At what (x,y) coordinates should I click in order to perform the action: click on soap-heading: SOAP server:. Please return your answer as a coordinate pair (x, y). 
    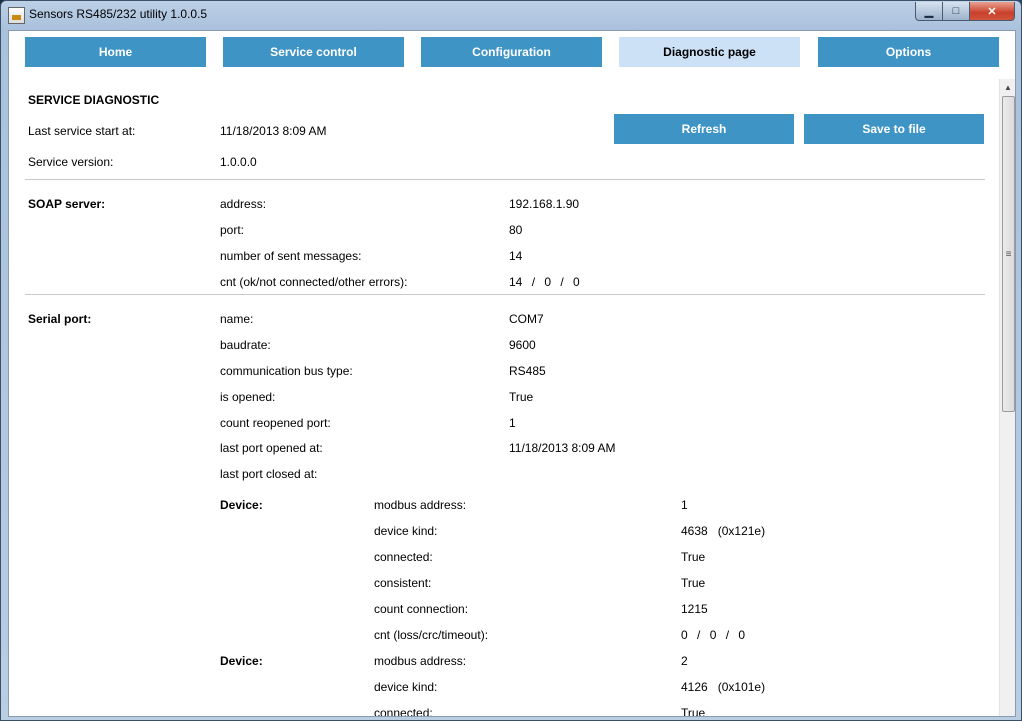
    Looking at the image, I should click on (67, 204).